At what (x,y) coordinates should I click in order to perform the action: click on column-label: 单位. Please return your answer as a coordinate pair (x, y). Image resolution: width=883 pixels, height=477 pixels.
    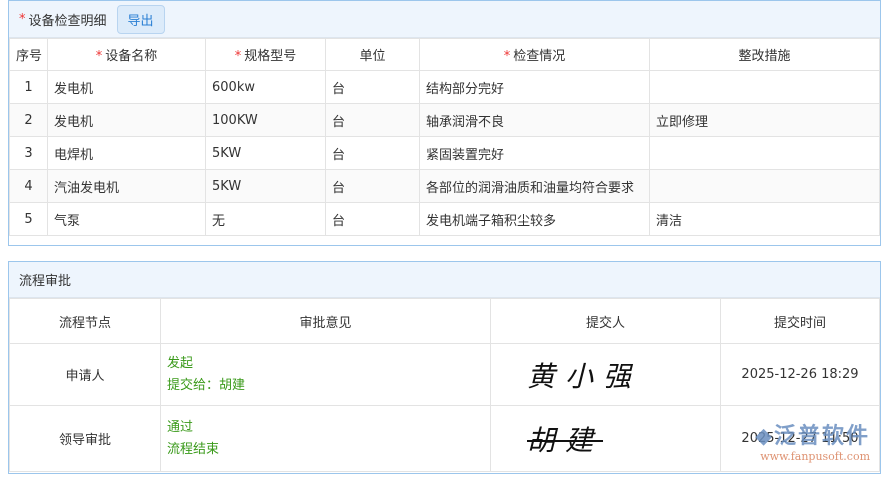
    Looking at the image, I should click on (372, 56).